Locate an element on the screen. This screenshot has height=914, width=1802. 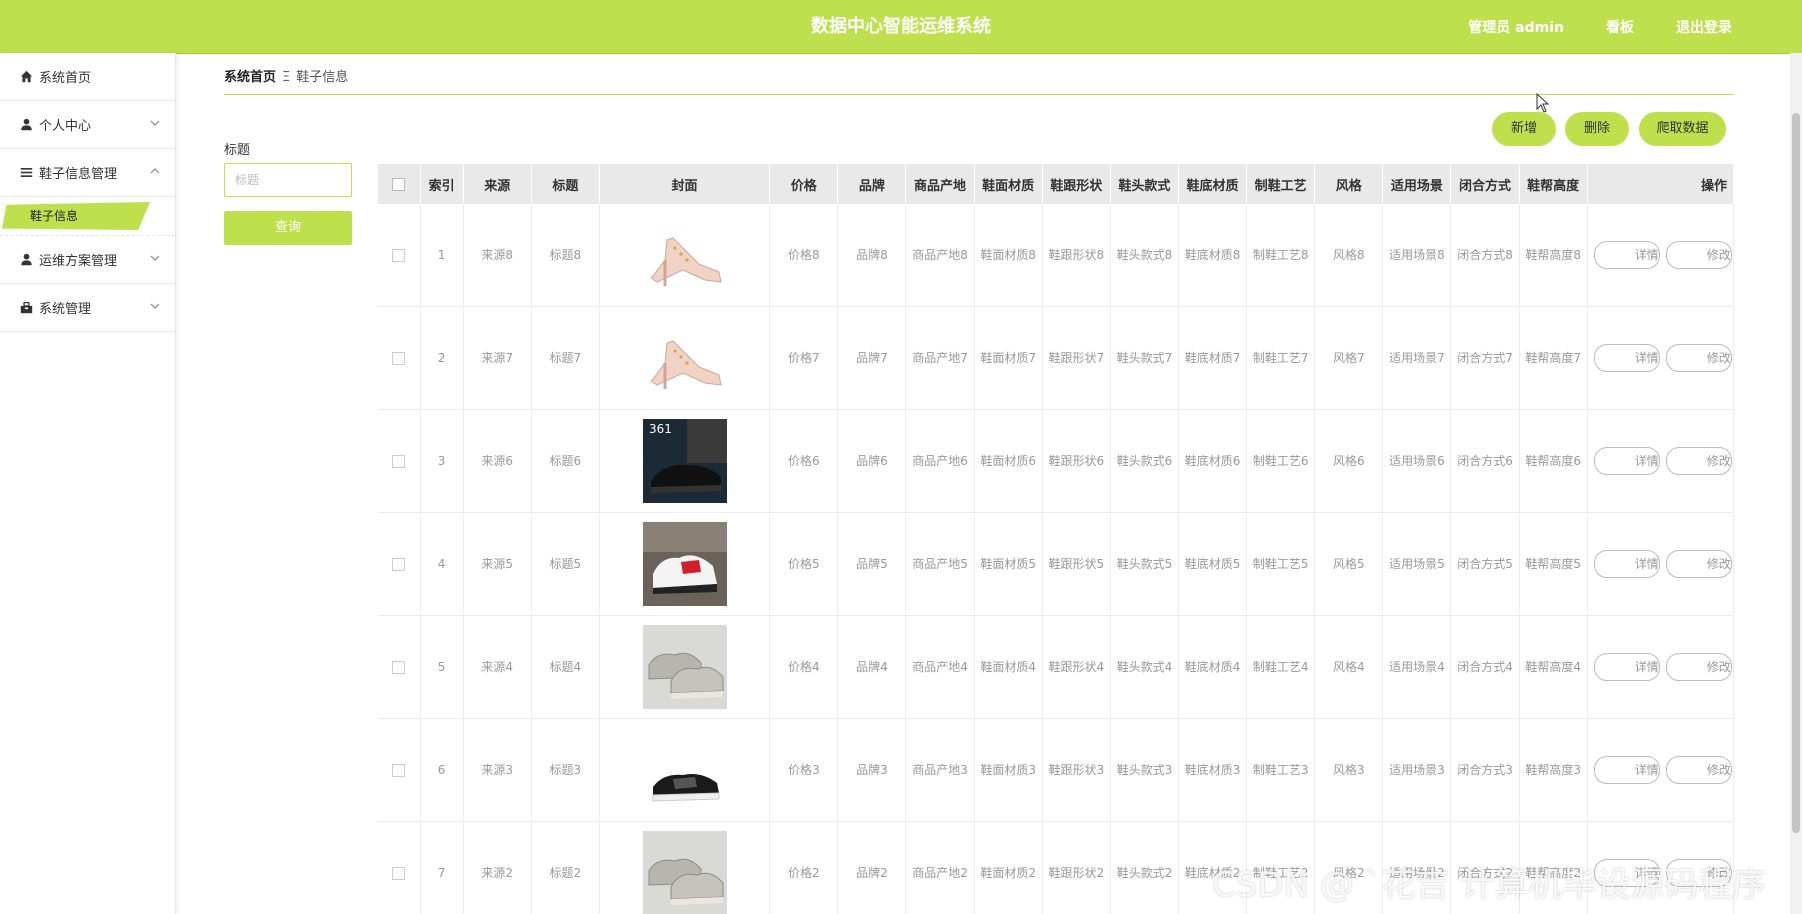
cell-brand: 品牌7 is located at coordinates (872, 358).